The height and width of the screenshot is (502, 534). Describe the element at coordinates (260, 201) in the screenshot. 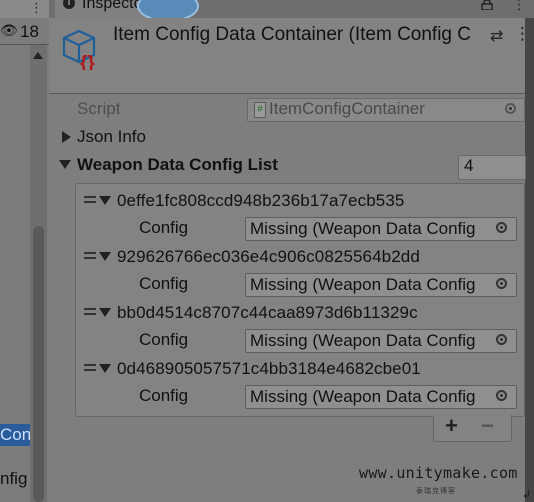

I see `list-item-id: 0effe1fc808ccd948b236b17a7ecb535` at that location.